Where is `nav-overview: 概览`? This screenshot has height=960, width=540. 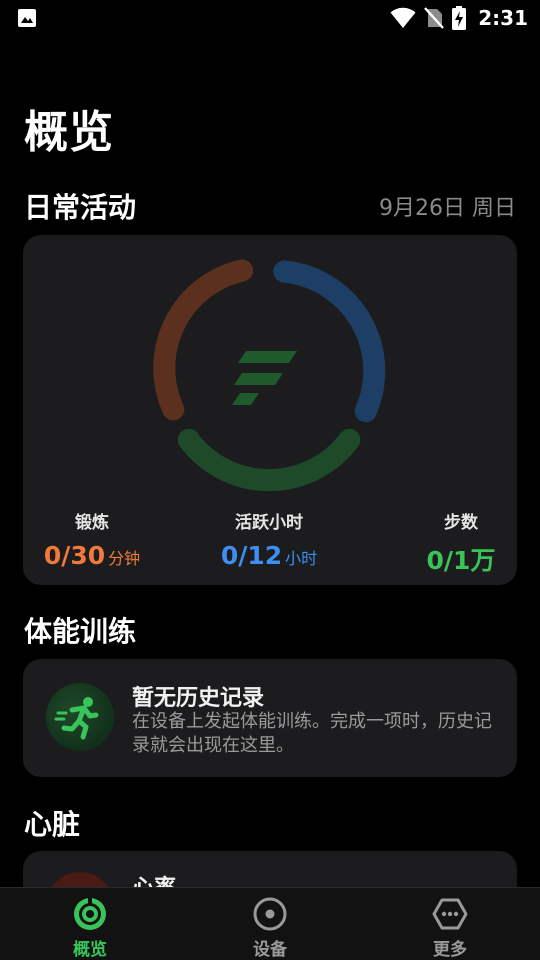 nav-overview: 概览 is located at coordinates (90, 924).